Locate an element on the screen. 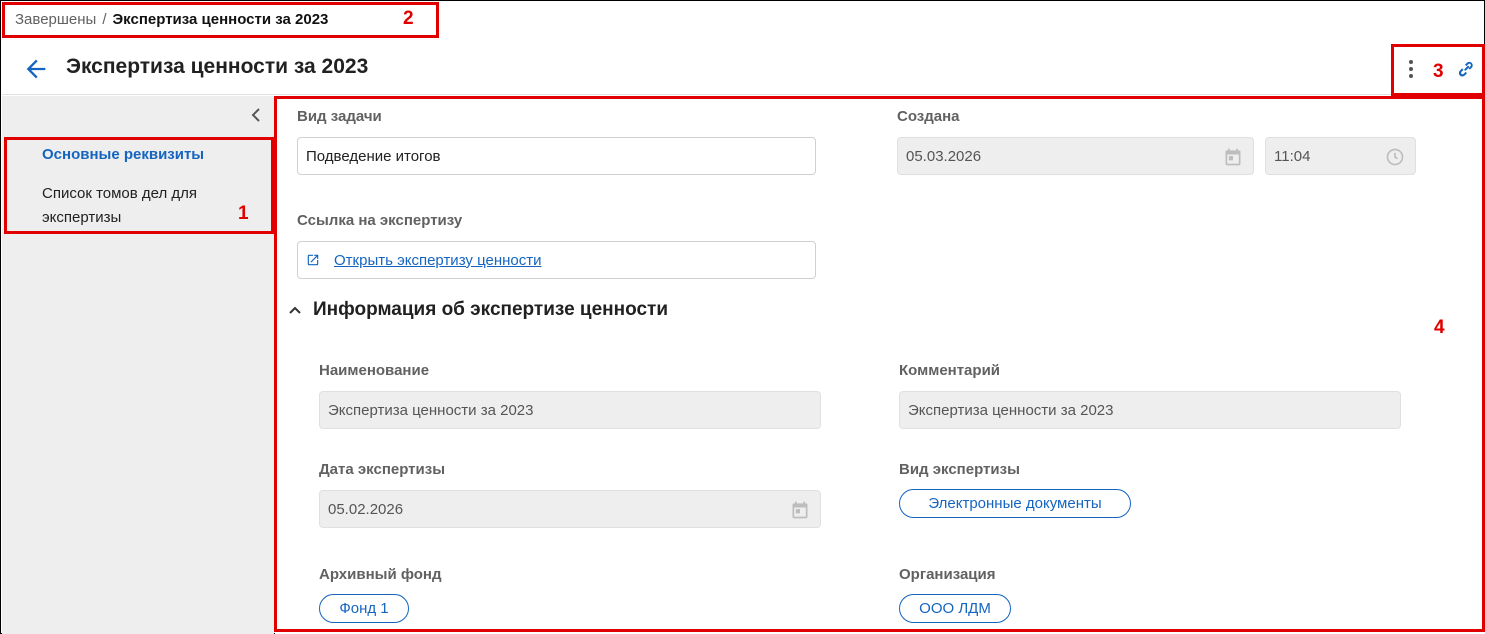  section-toggle: Информация об экспертизе ценности is located at coordinates (477, 310).